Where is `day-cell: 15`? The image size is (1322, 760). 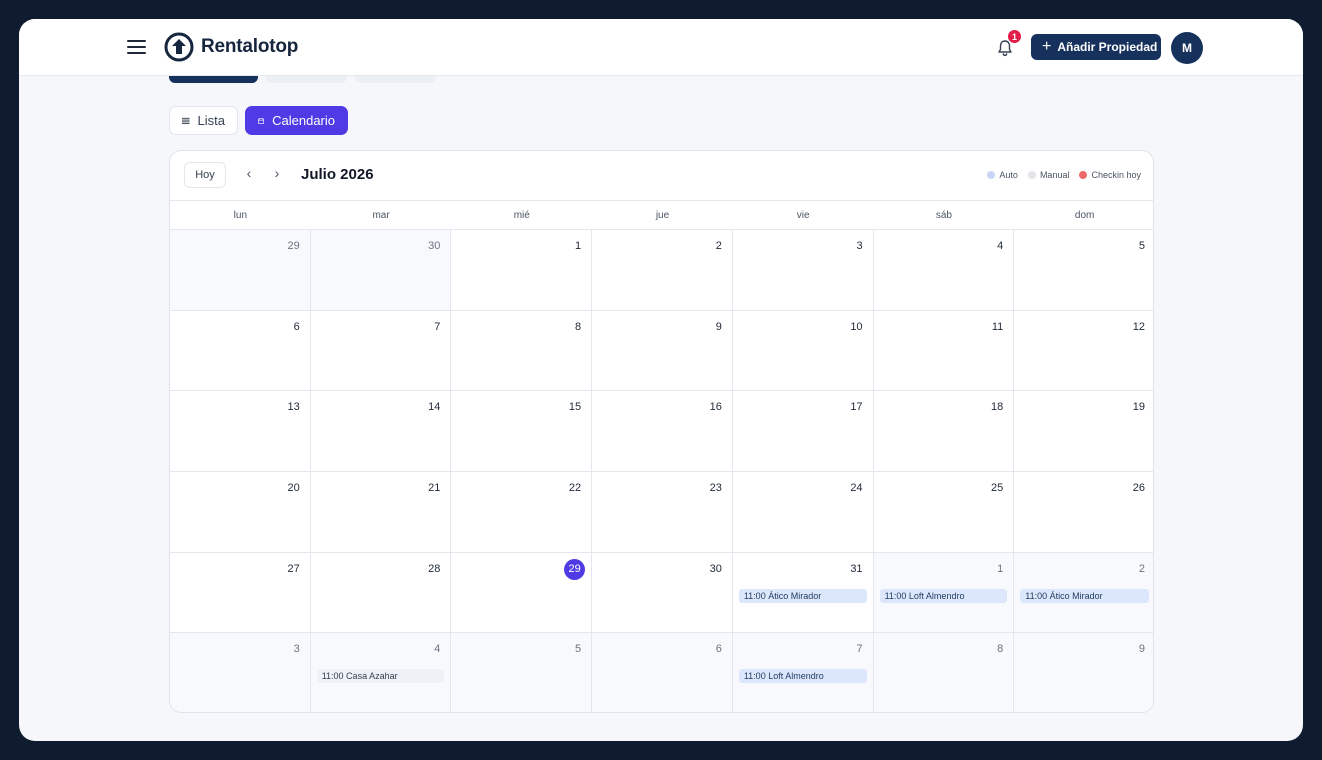 day-cell: 15 is located at coordinates (522, 431).